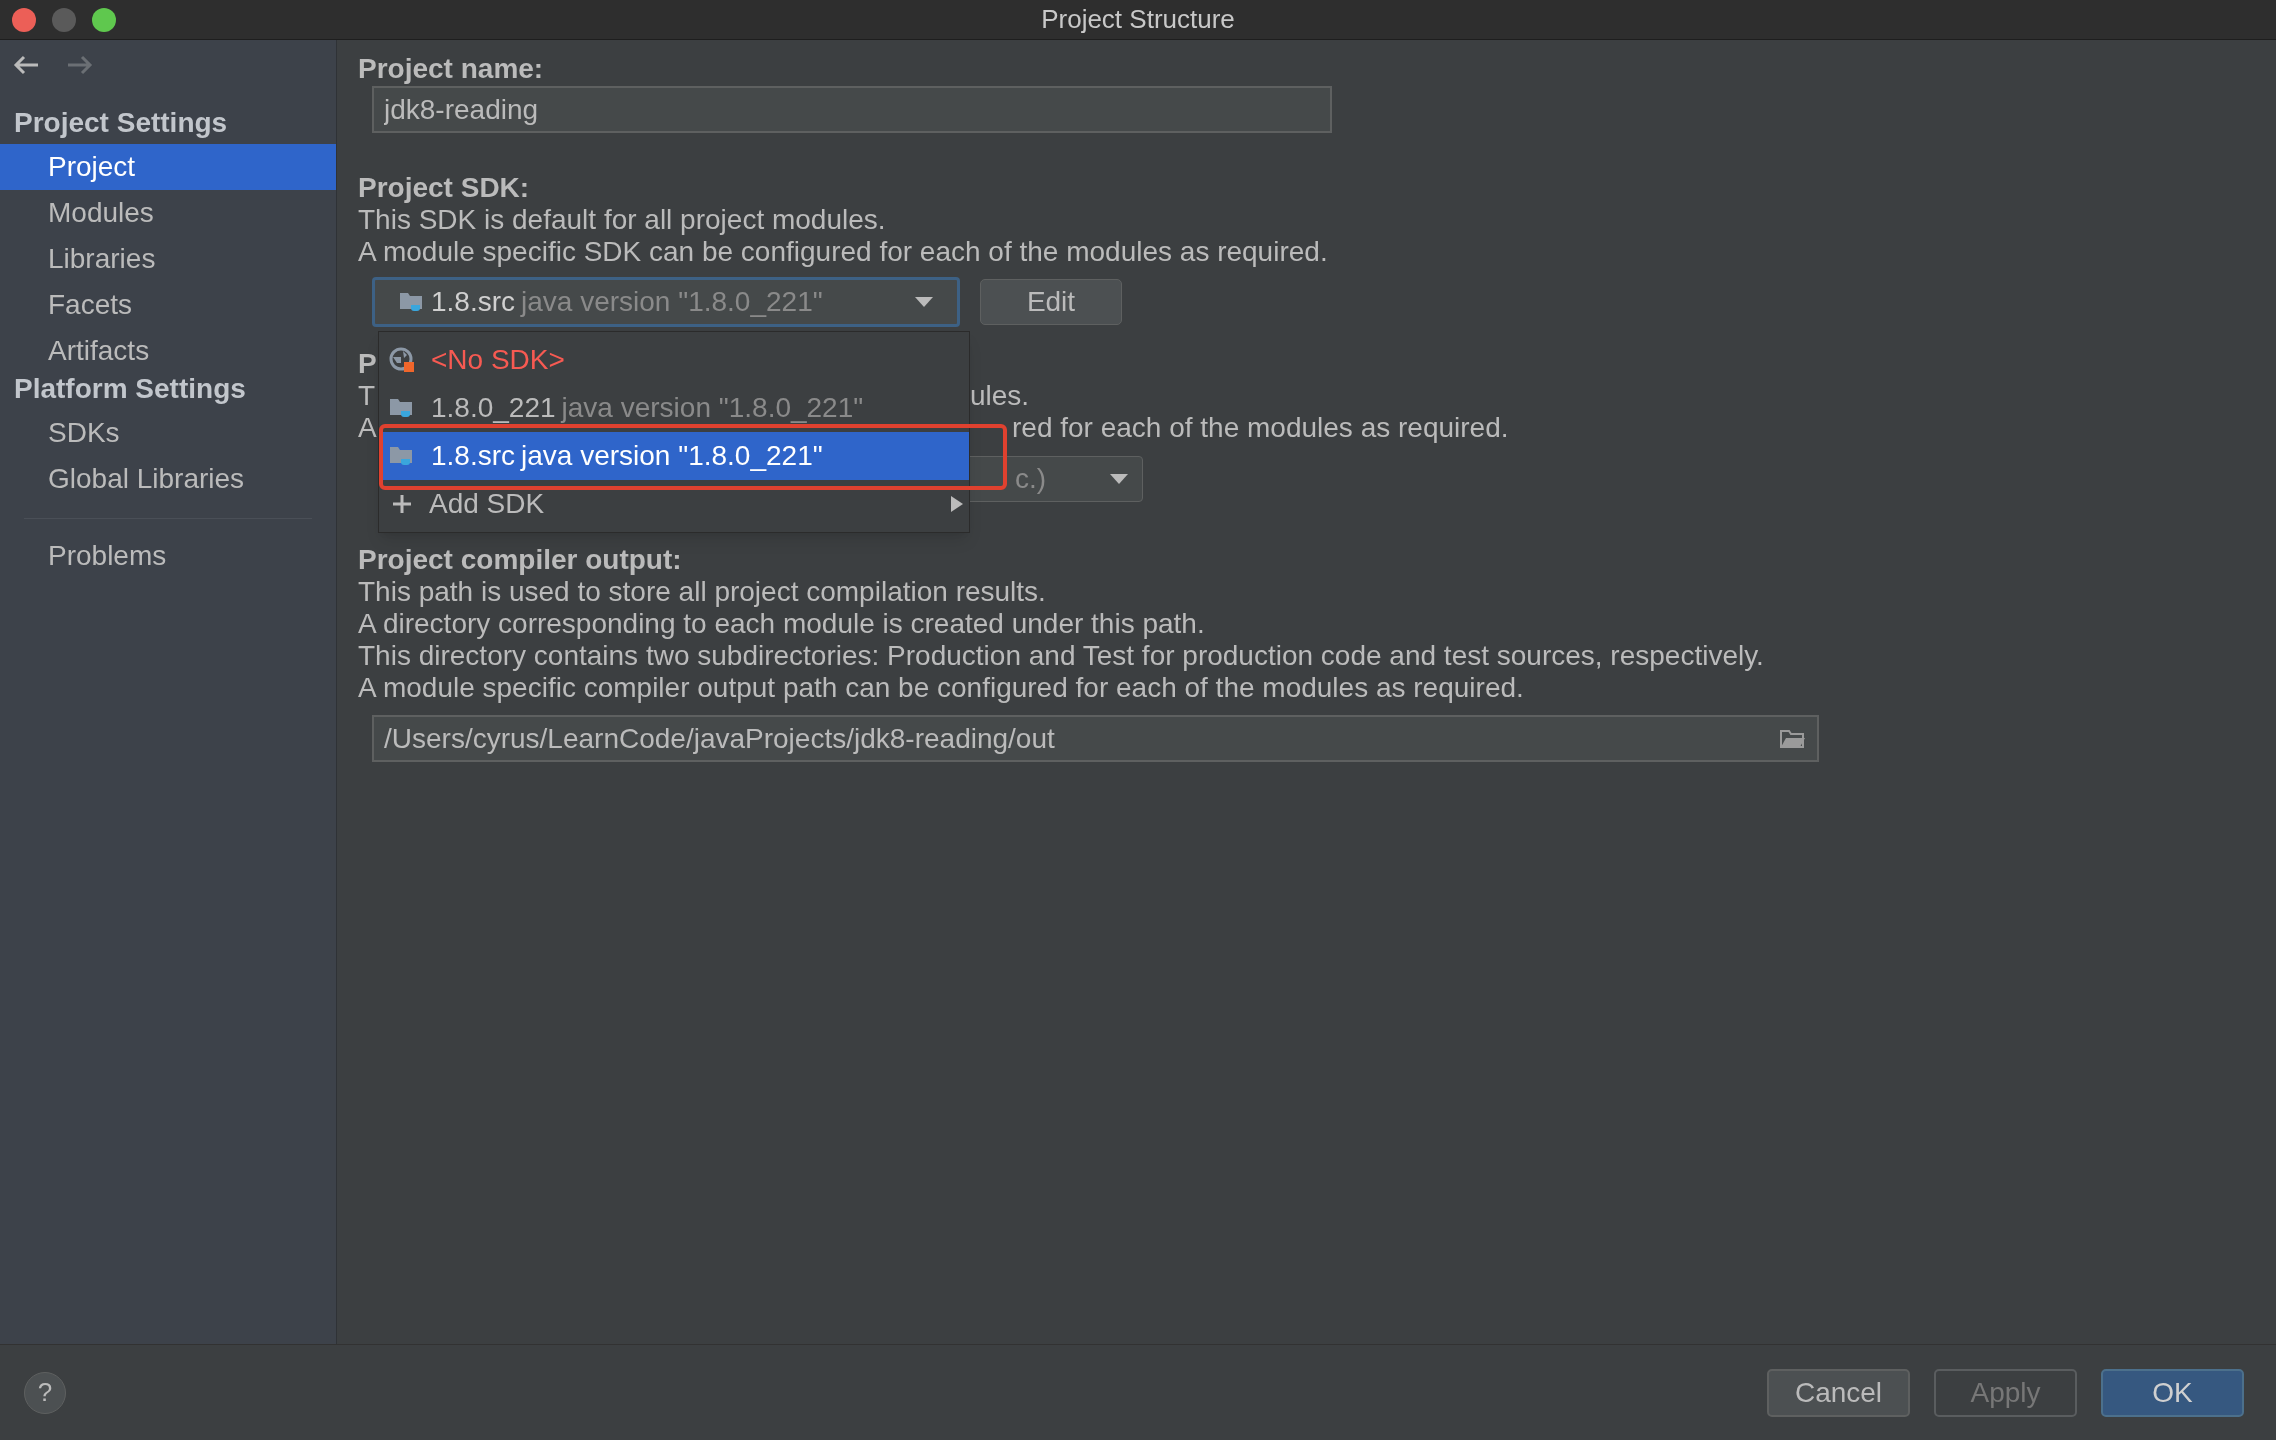  What do you see at coordinates (1095, 738) in the screenshot?
I see `output-path-field: /Users/cyrus/LearnCode/javaProjects/jdk8-reading/out` at bounding box center [1095, 738].